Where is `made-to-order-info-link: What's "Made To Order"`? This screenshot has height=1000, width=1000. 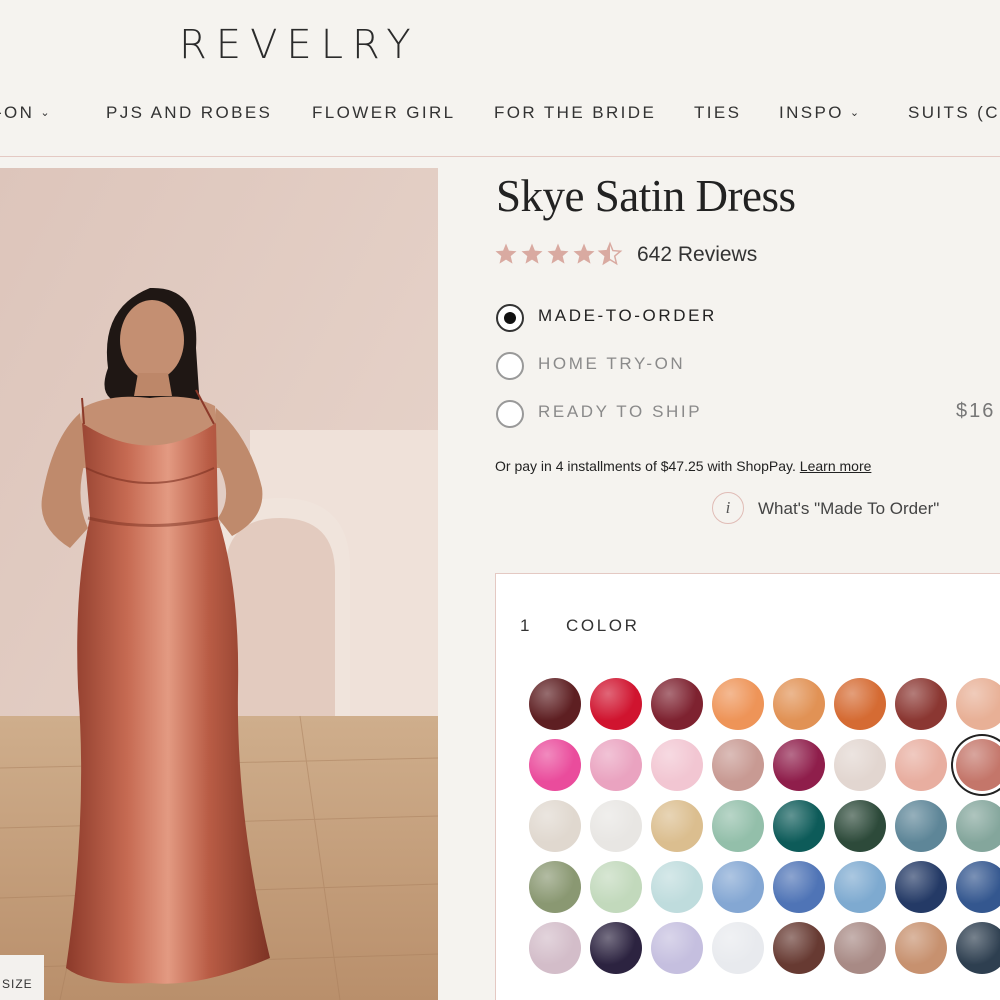 made-to-order-info-link: What's "Made To Order" is located at coordinates (848, 509).